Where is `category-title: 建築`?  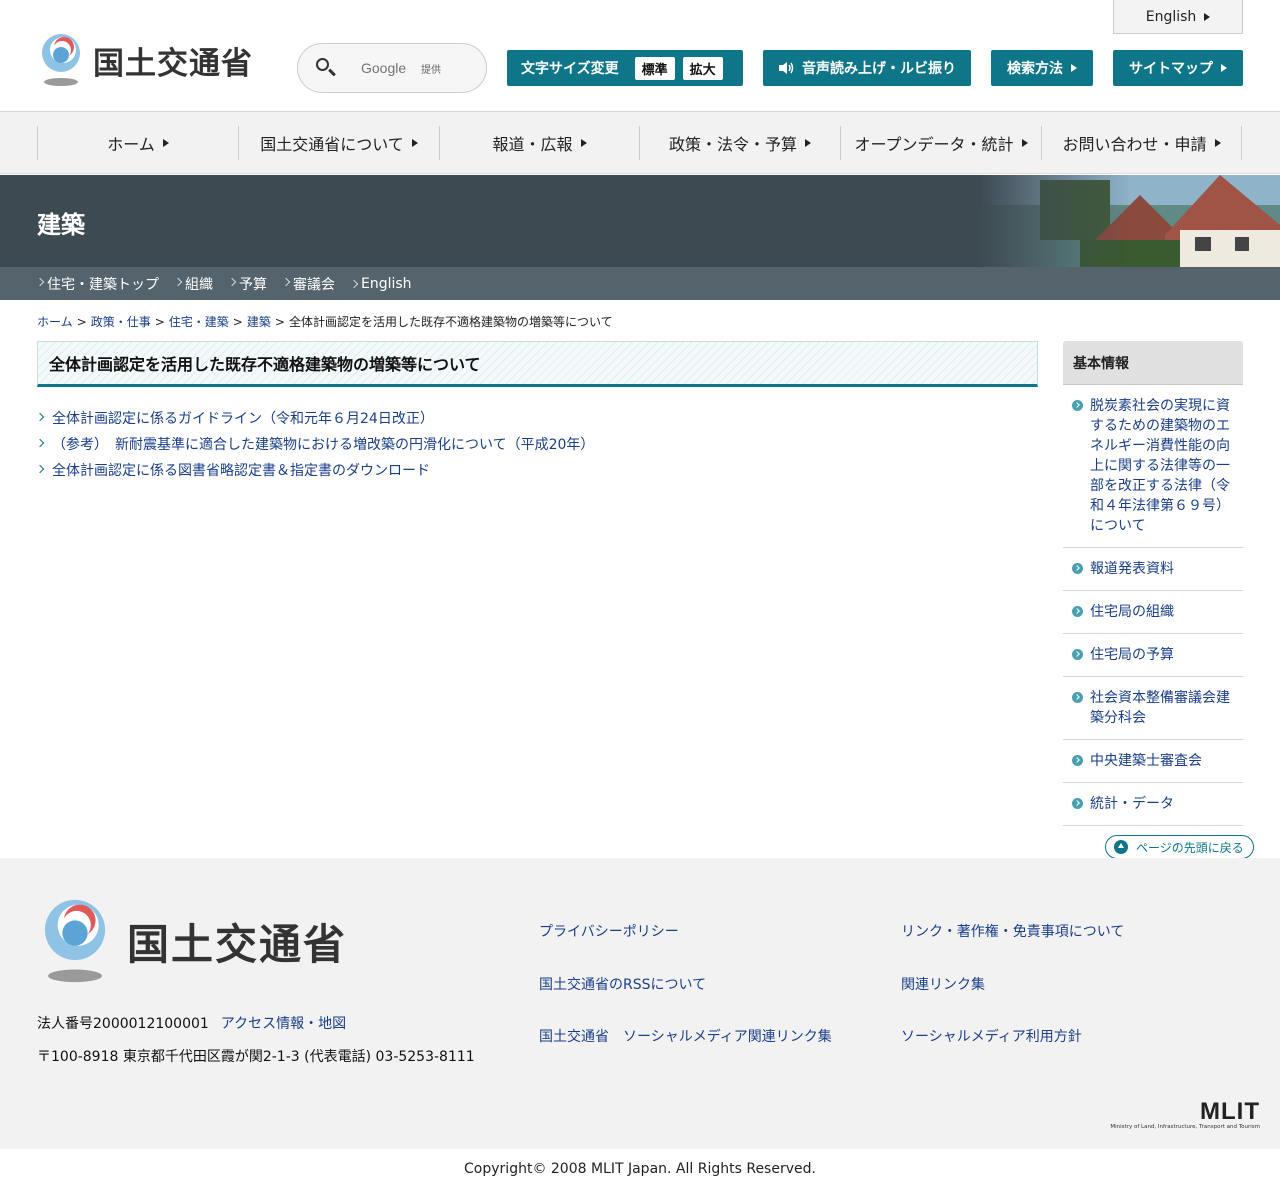
category-title: 建築 is located at coordinates (61, 225).